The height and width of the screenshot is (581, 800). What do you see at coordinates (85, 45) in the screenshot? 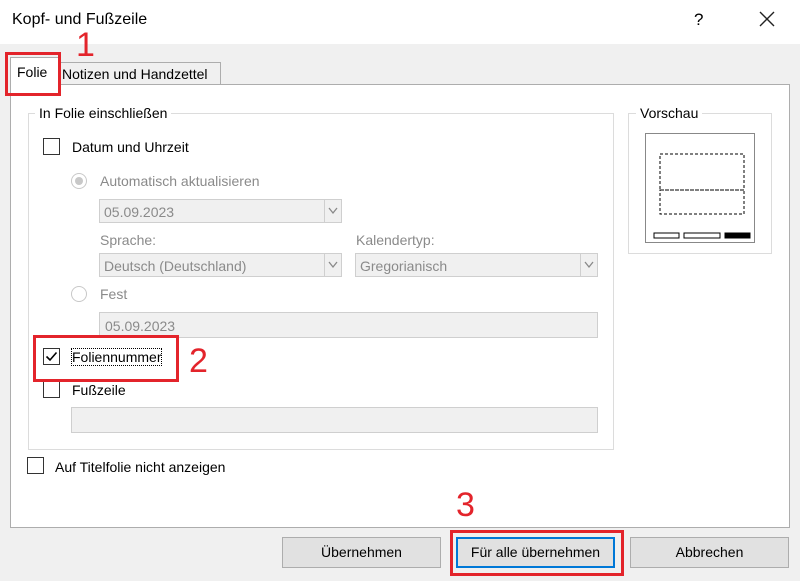
I see `annotation-number-1: 1` at bounding box center [85, 45].